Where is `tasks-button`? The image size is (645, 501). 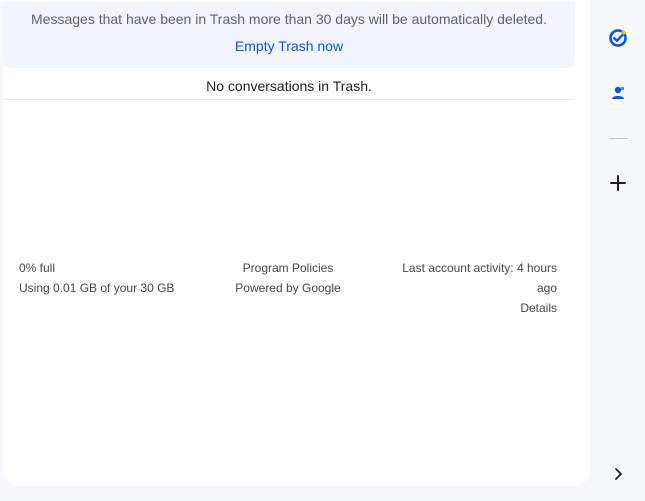
tasks-button is located at coordinates (618, 38).